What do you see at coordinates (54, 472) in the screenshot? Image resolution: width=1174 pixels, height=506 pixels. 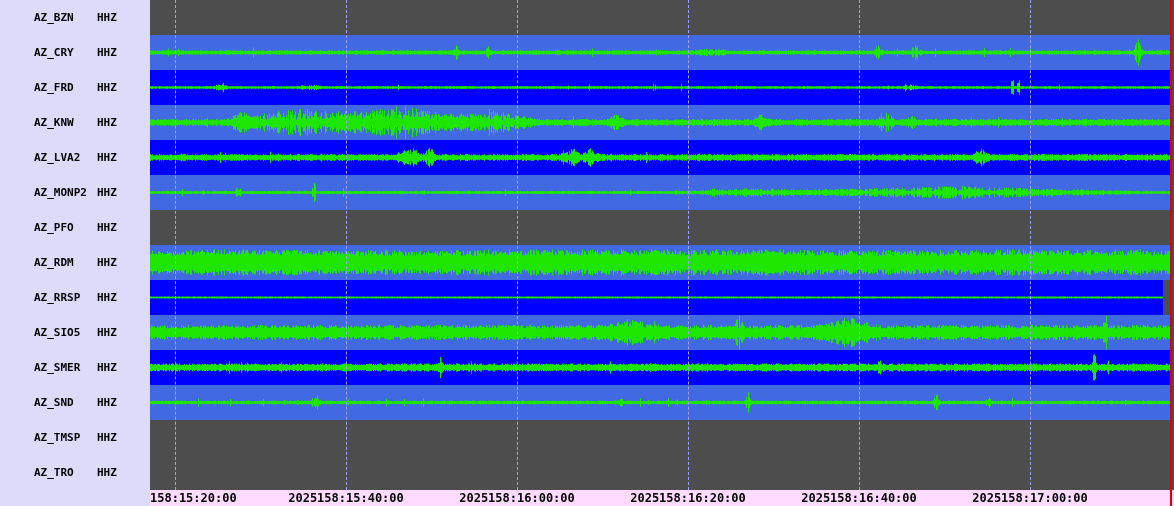 I see `station-name: AZ_TRO` at bounding box center [54, 472].